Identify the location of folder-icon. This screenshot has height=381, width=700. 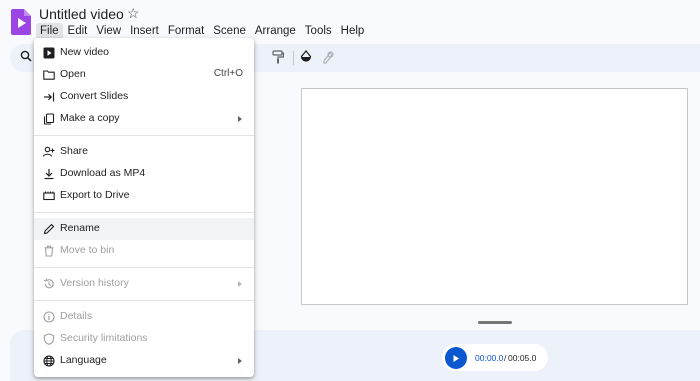
(49, 75).